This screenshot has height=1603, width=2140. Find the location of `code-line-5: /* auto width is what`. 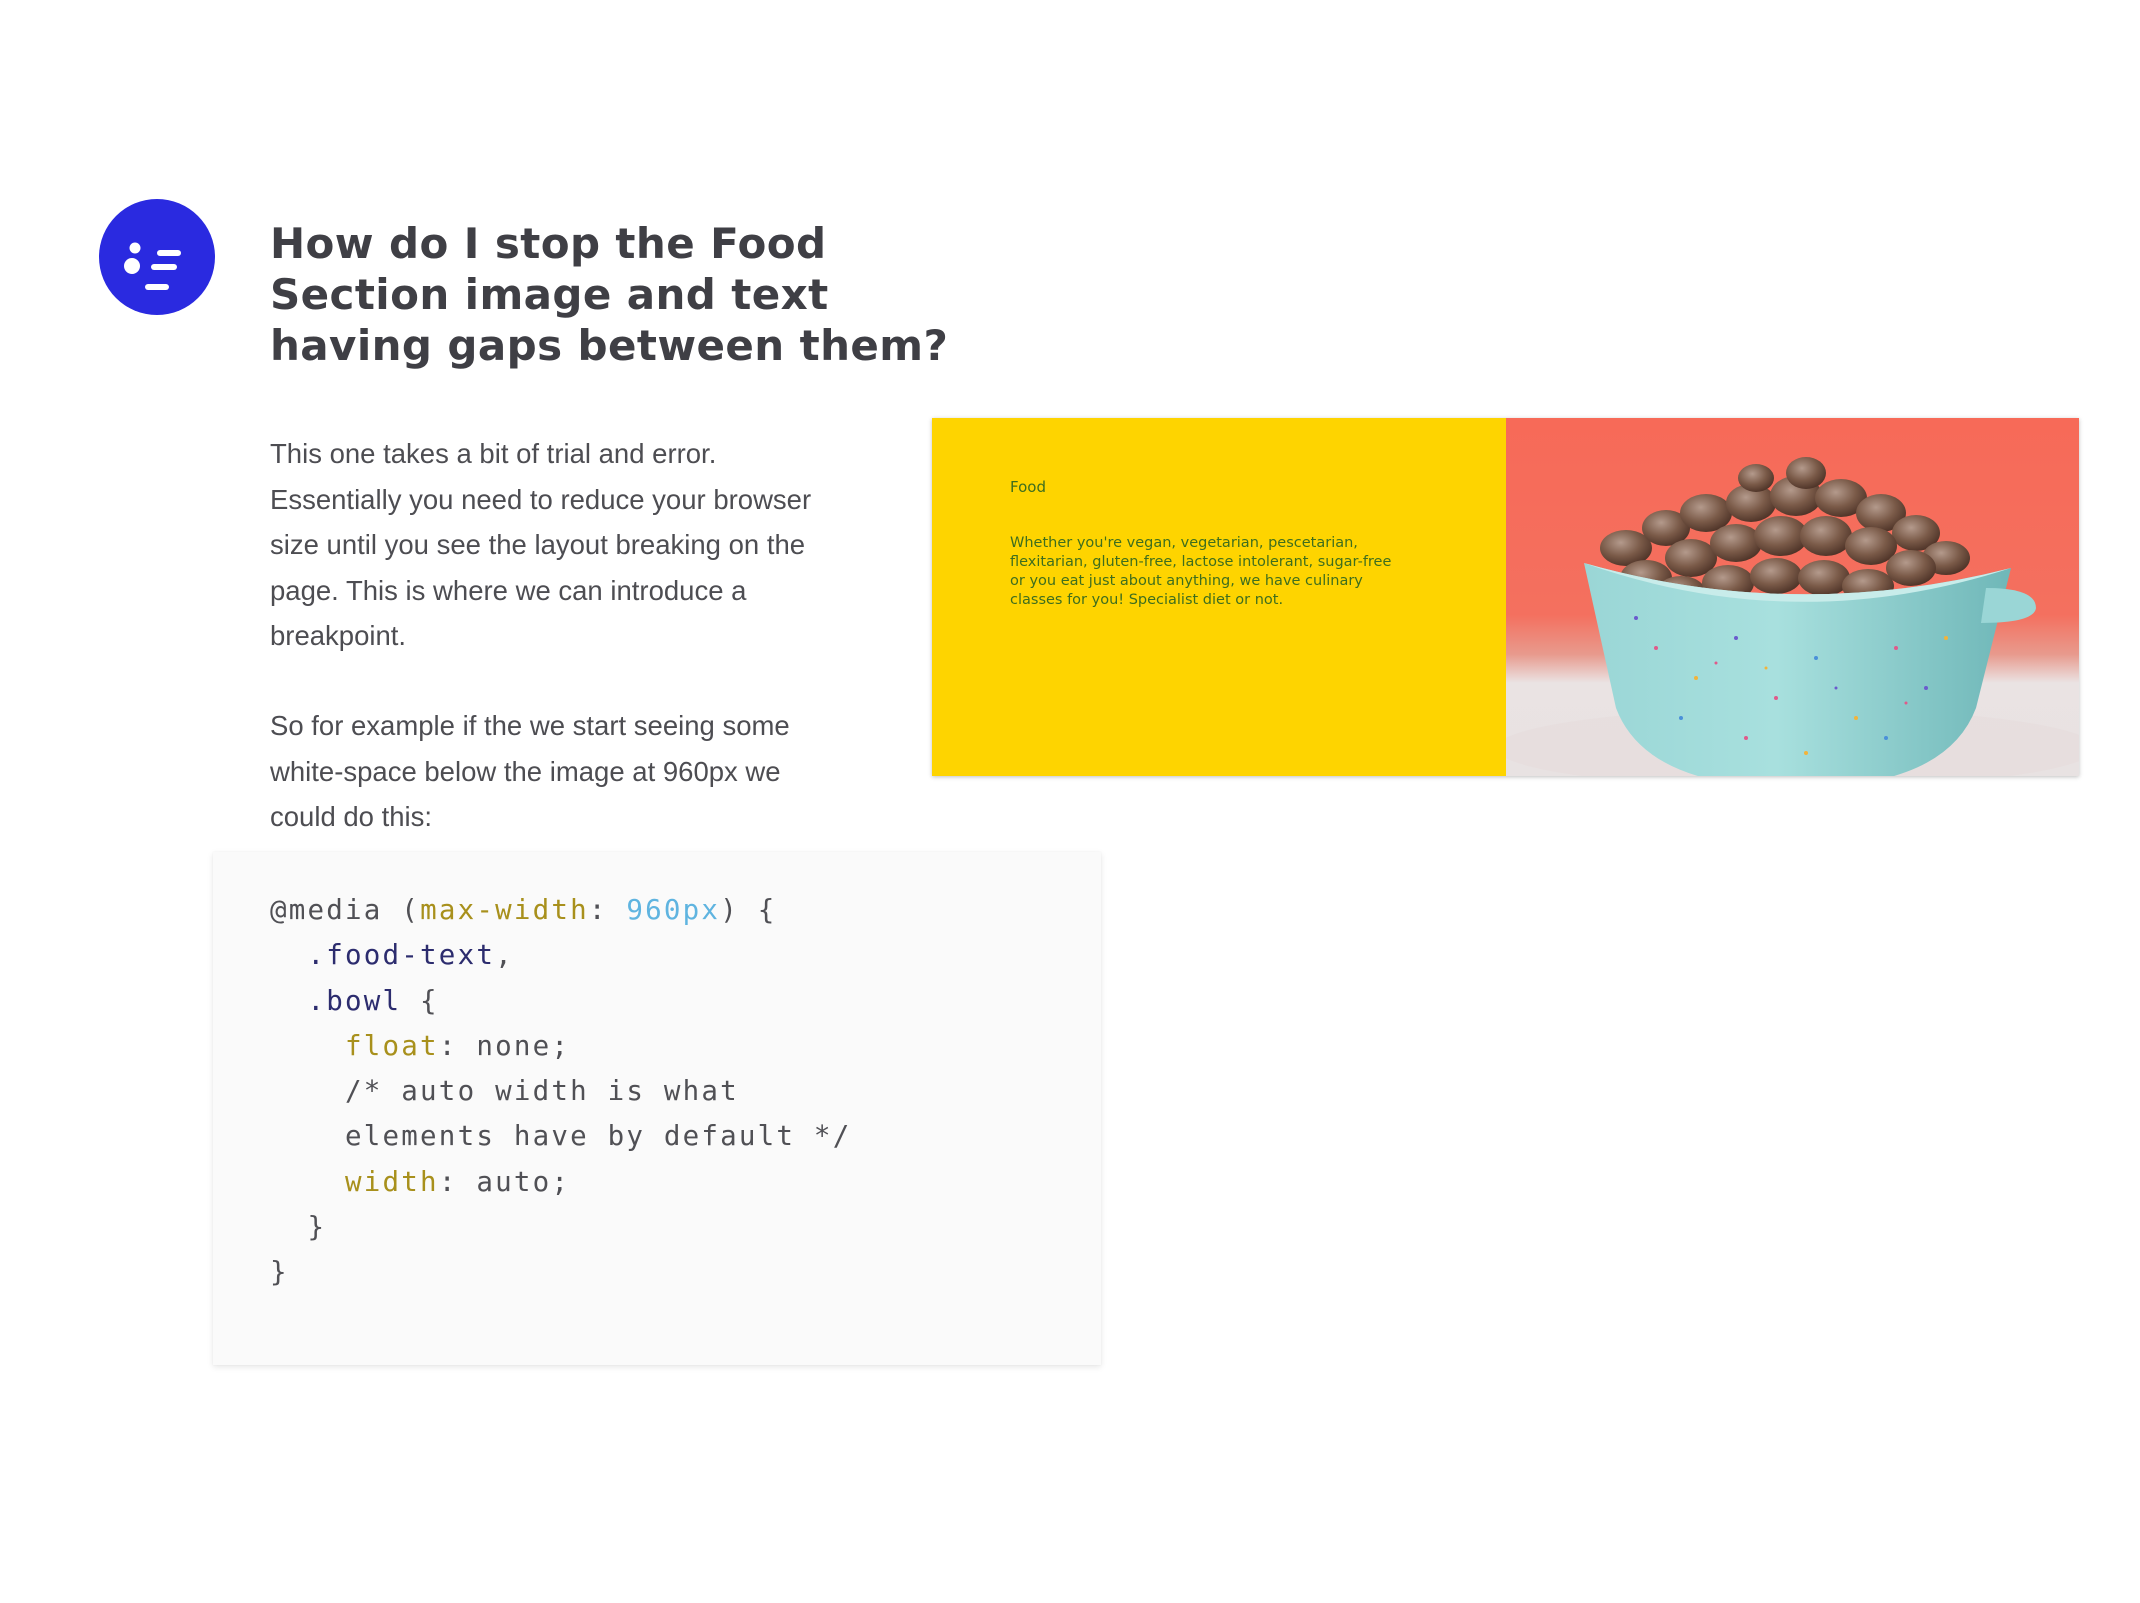

code-line-5: /* auto width is what is located at coordinates (504, 1091).